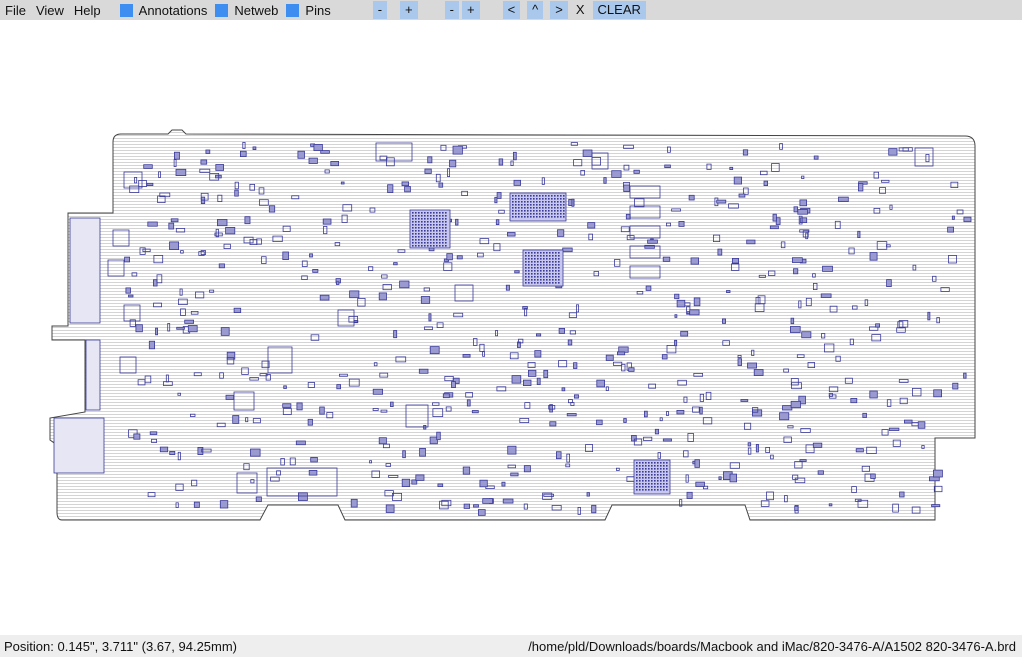 The image size is (1022, 657). Describe the element at coordinates (535, 10) in the screenshot. I see `up-button: ^` at that location.